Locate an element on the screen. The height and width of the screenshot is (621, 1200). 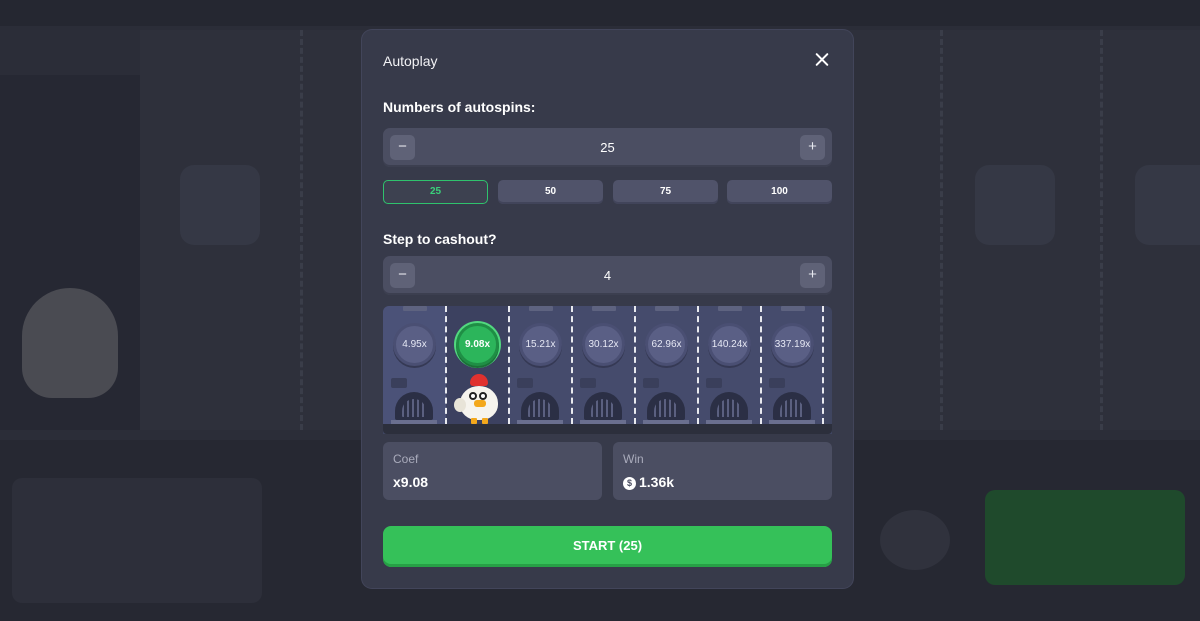
coef-value: x9.08 is located at coordinates (411, 482).